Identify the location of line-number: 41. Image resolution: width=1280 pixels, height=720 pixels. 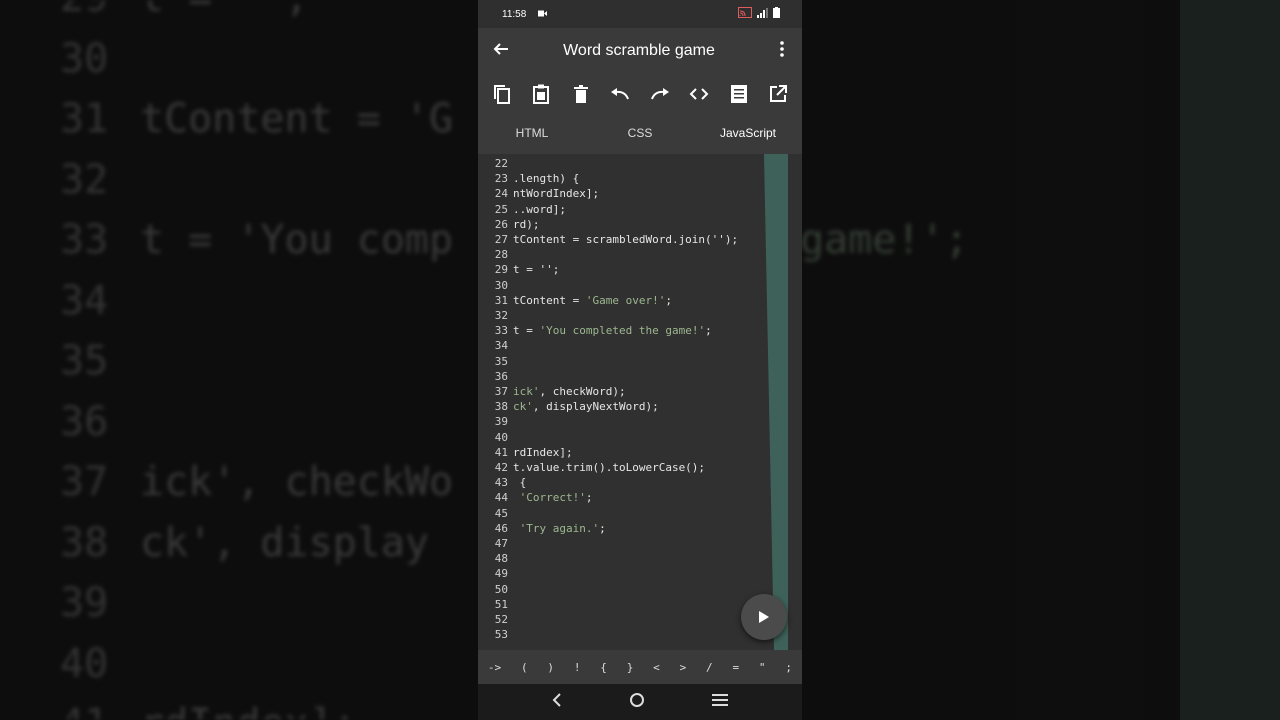
(501, 452).